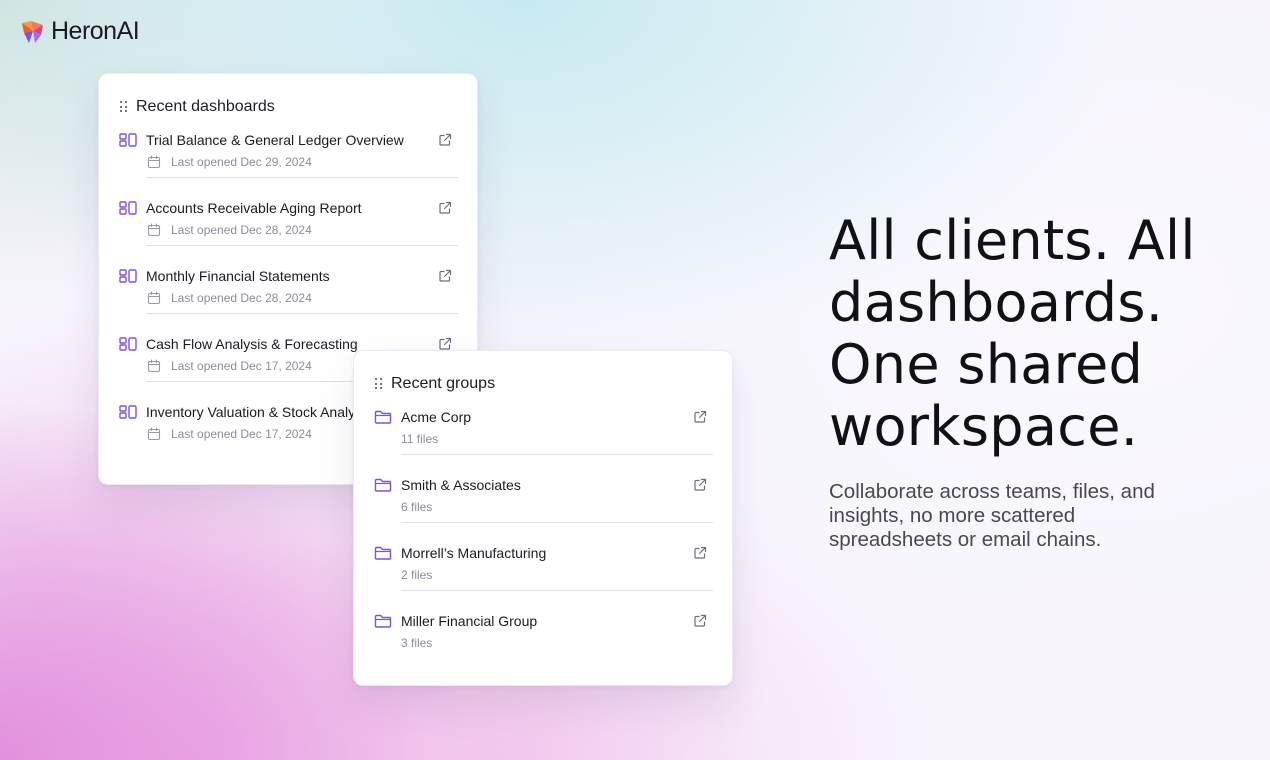 Image resolution: width=1270 pixels, height=760 pixels. I want to click on hero-subtitle-line: insights, no more scattered, so click(952, 515).